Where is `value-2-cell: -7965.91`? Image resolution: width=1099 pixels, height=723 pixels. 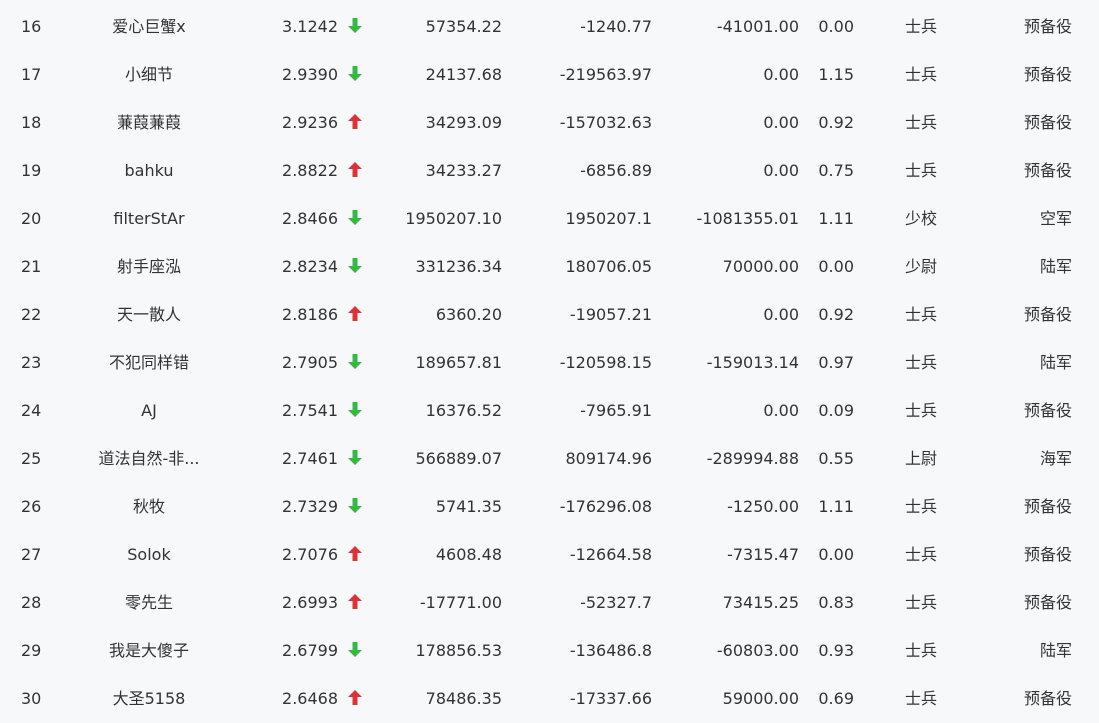 value-2-cell: -7965.91 is located at coordinates (616, 410).